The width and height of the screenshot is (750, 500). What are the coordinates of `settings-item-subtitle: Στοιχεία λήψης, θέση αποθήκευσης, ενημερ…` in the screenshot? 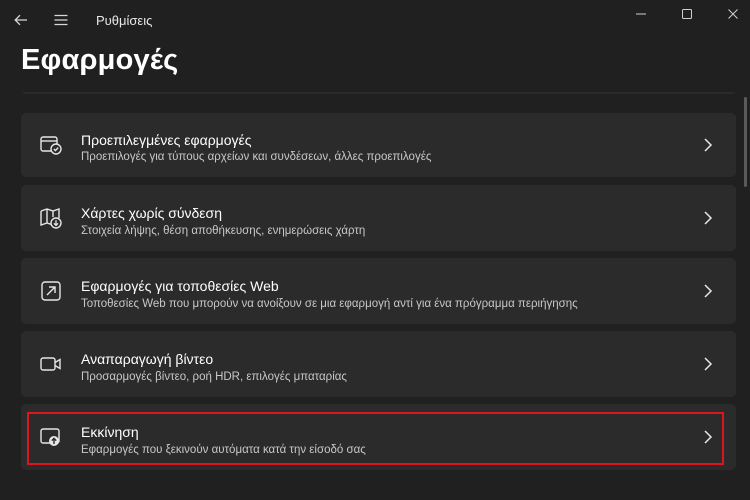 It's located at (223, 231).